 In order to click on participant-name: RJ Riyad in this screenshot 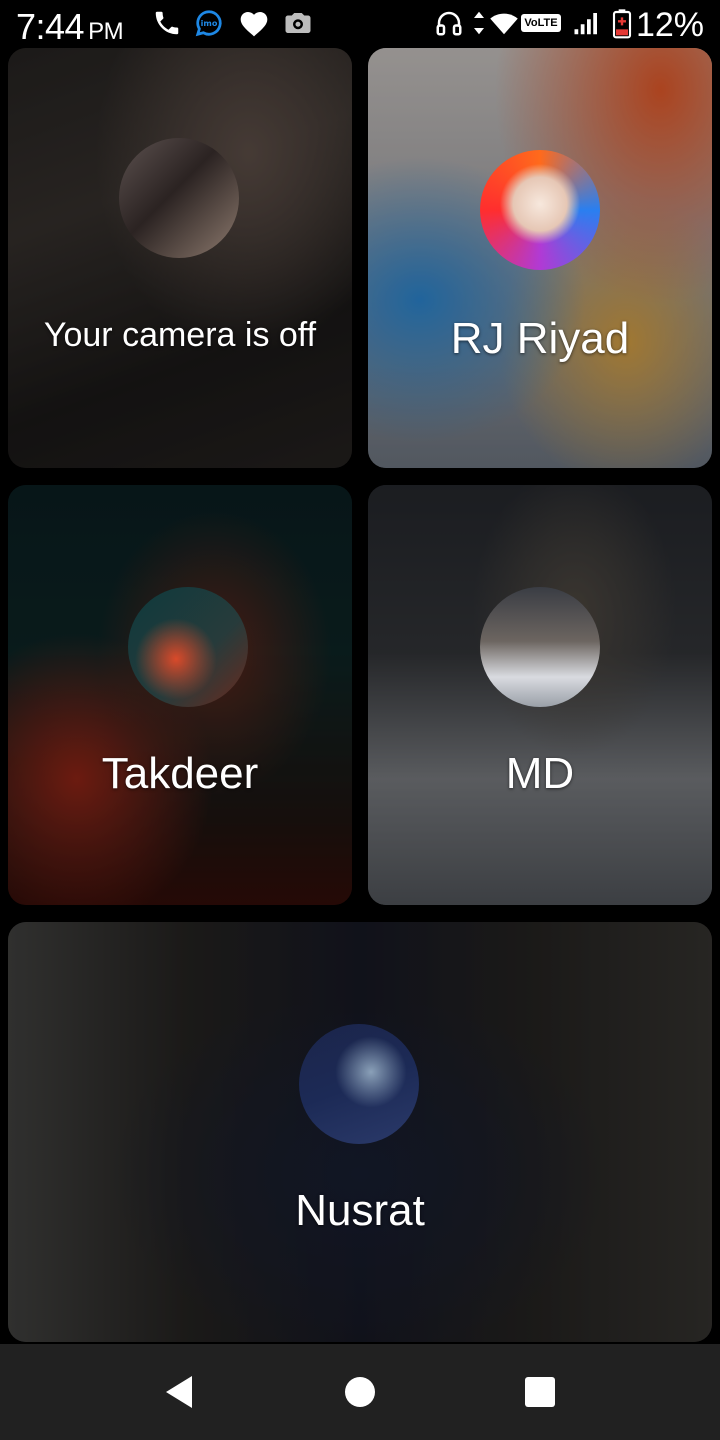, I will do `click(540, 338)`.